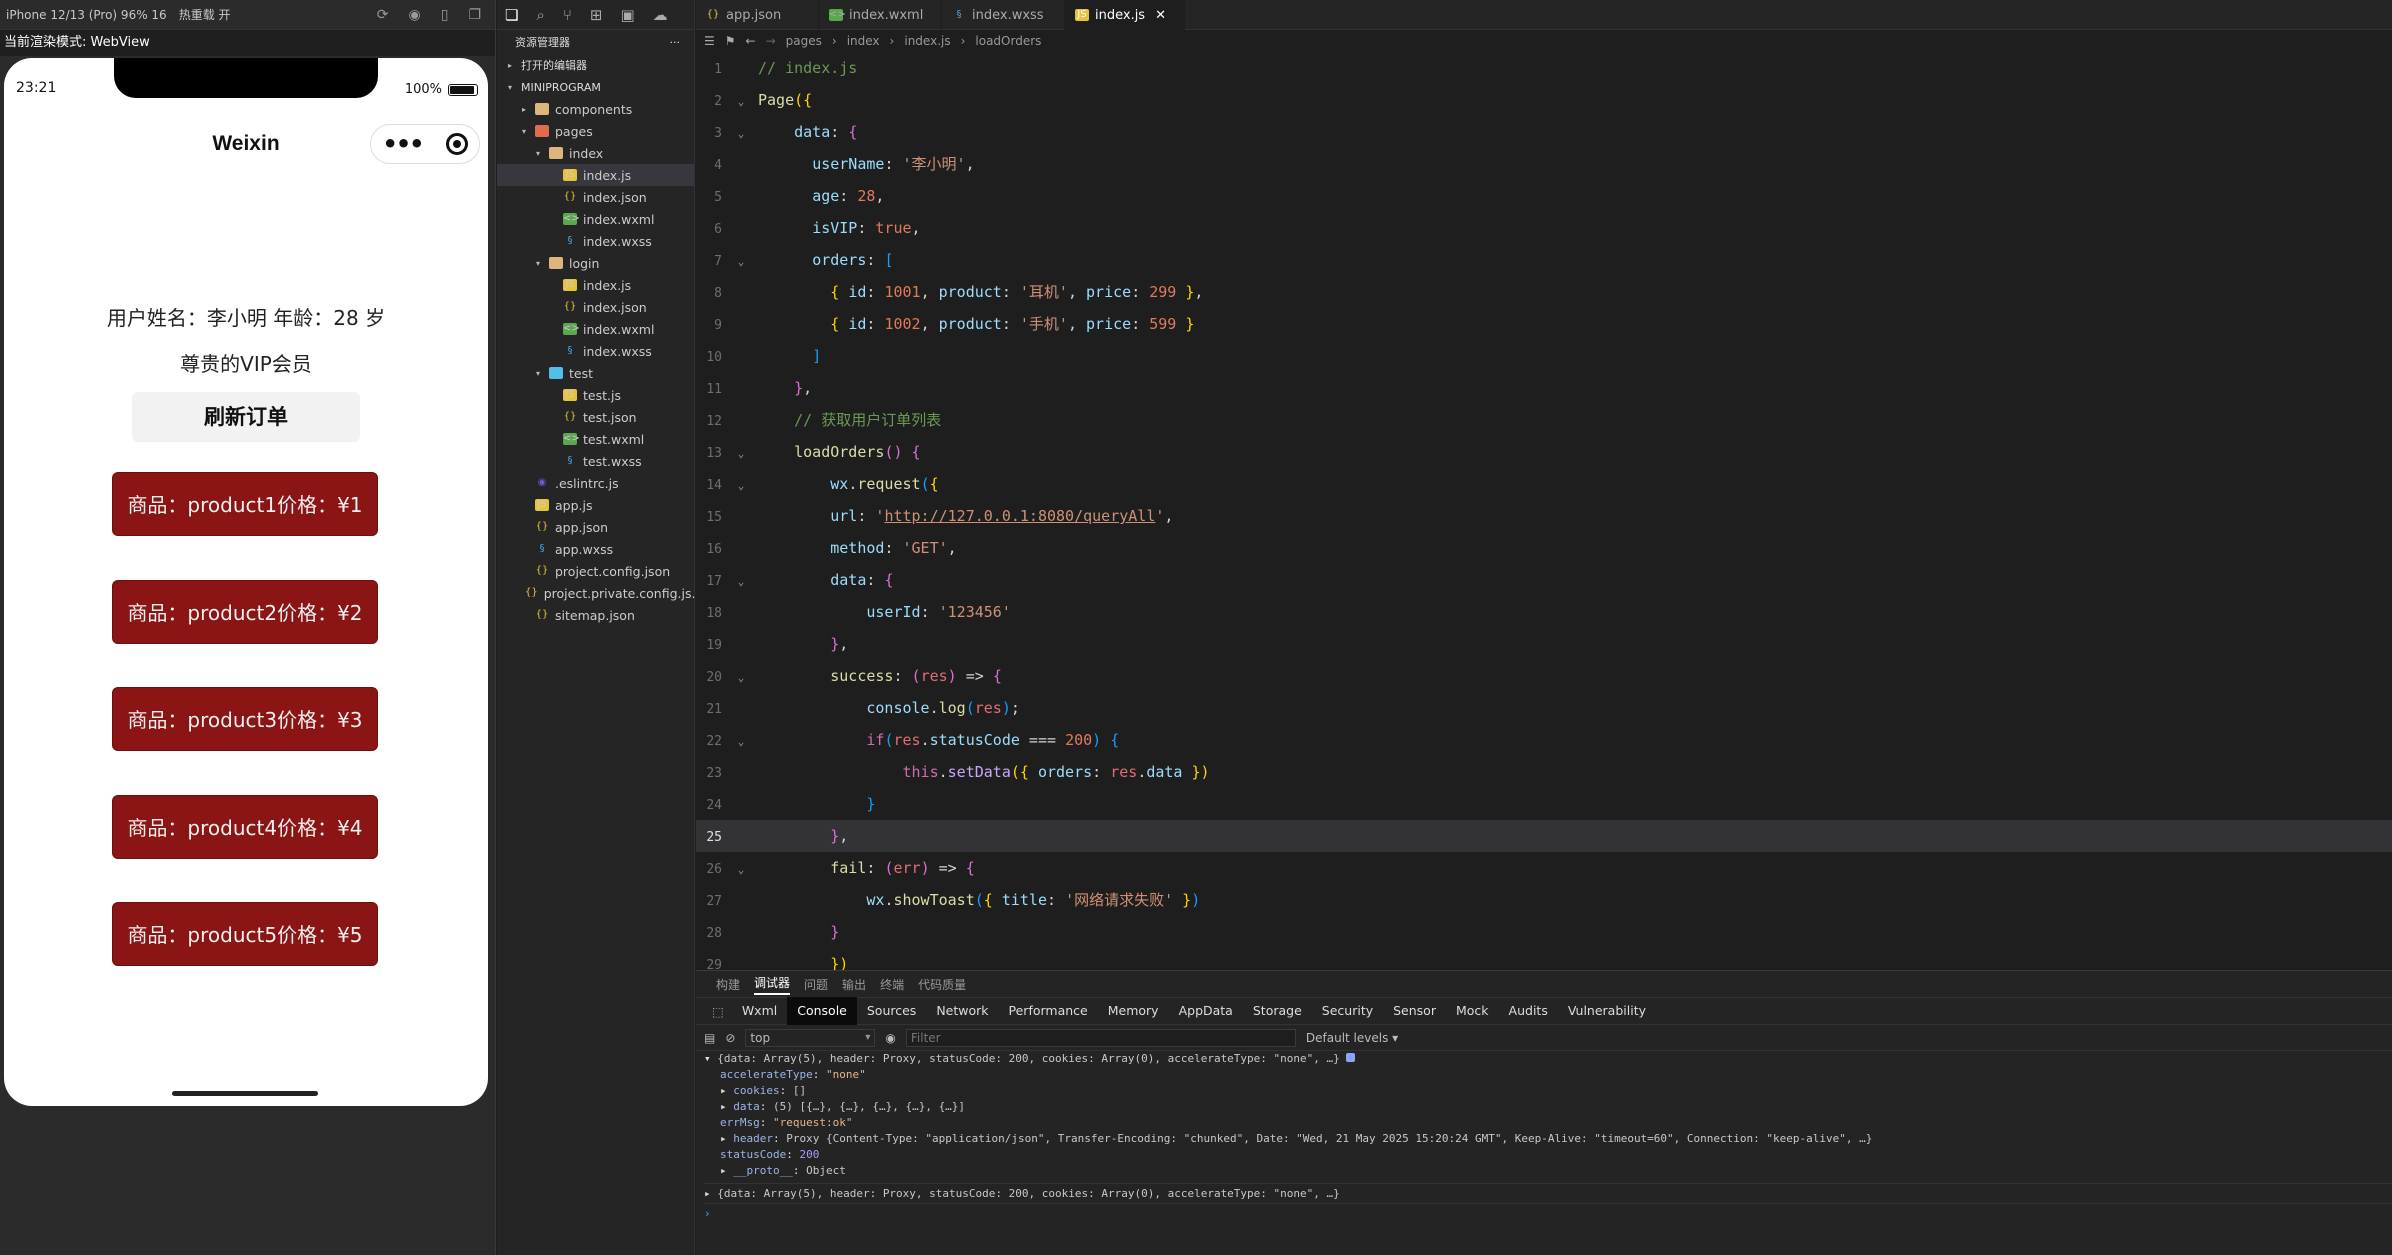 The width and height of the screenshot is (2392, 1255). I want to click on console-filter-input, so click(1100, 1037).